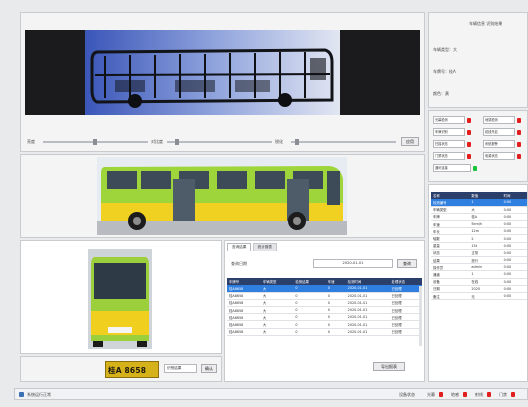 The width and height of the screenshot is (528, 407). What do you see at coordinates (405, 281) in the screenshot?
I see `records-col-status: 处理状态` at bounding box center [405, 281].